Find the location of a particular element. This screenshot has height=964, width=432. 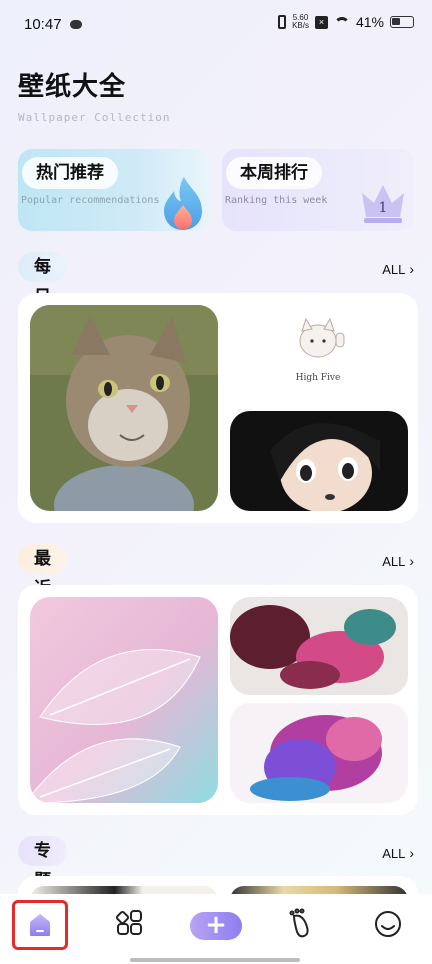

grid-apps-icon is located at coordinates (130, 924).